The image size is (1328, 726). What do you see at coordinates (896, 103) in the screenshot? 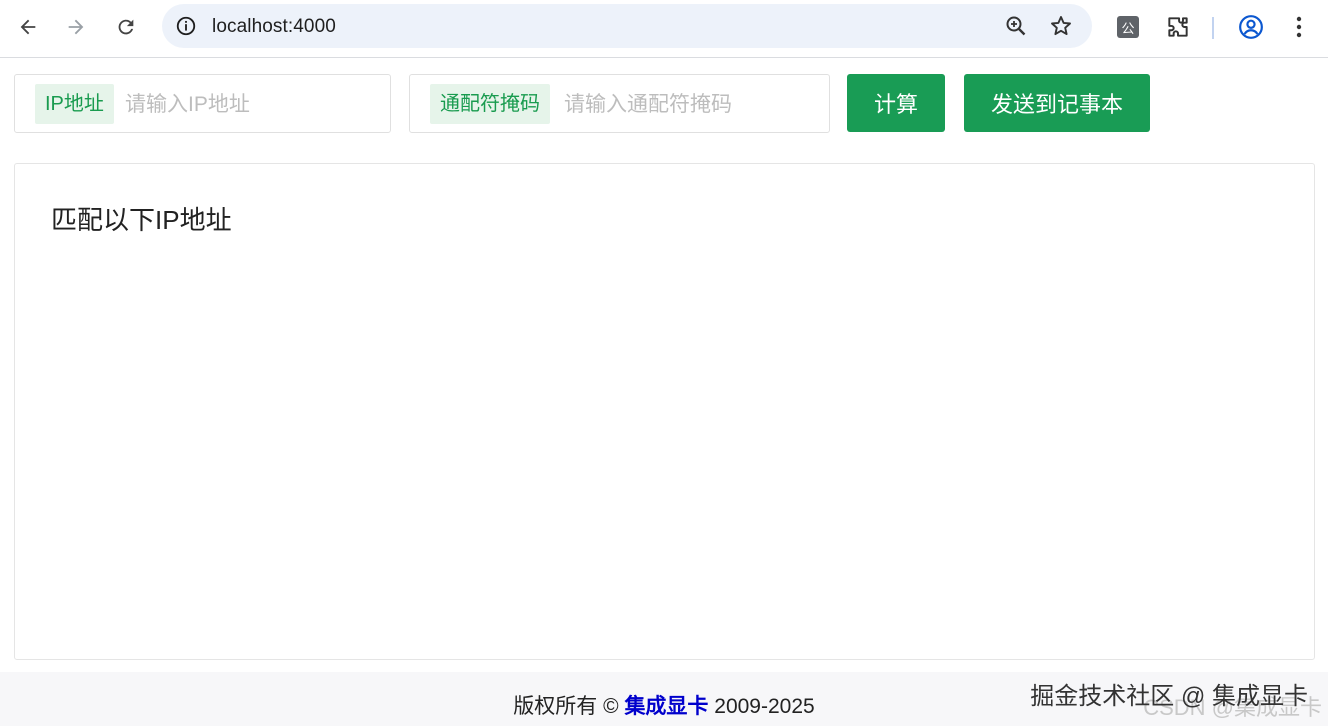
I see `calculate-button: 计算` at bounding box center [896, 103].